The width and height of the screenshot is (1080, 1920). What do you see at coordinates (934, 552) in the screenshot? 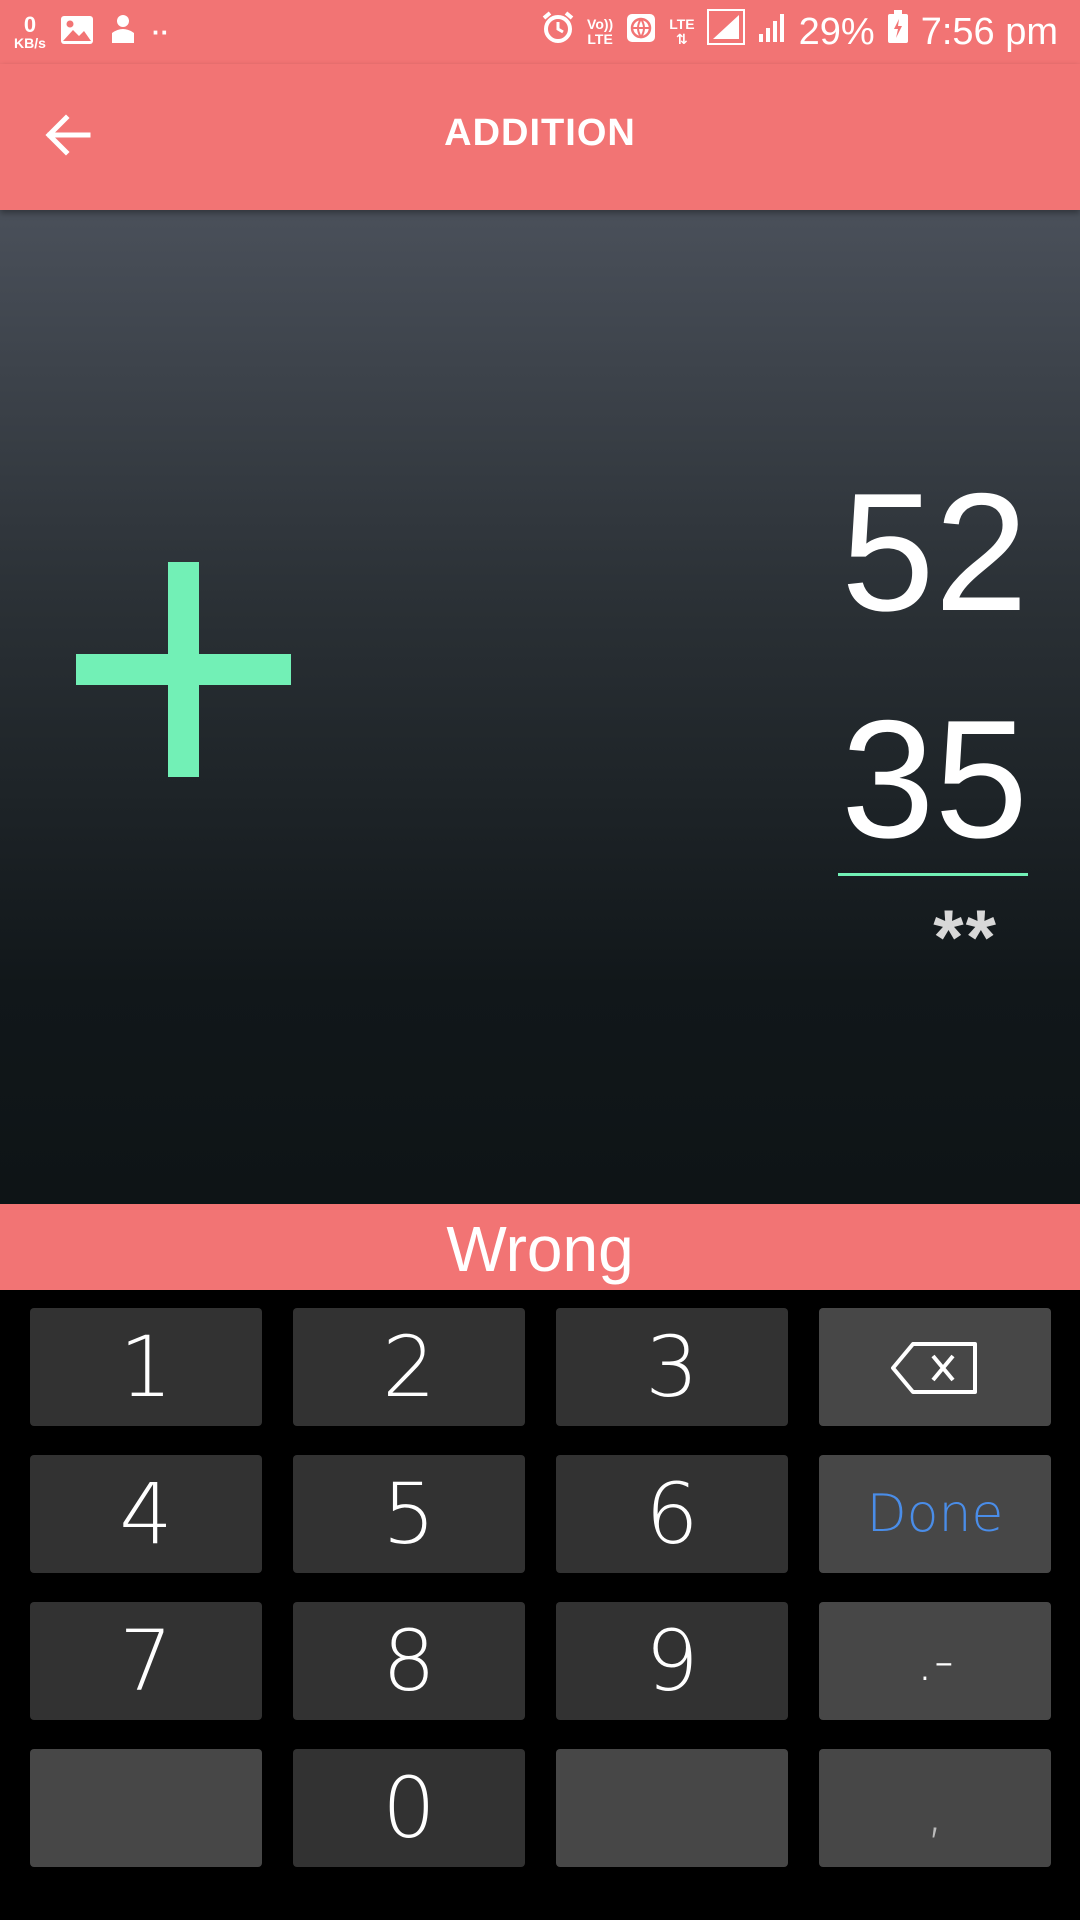
I see `operand-1: 52` at bounding box center [934, 552].